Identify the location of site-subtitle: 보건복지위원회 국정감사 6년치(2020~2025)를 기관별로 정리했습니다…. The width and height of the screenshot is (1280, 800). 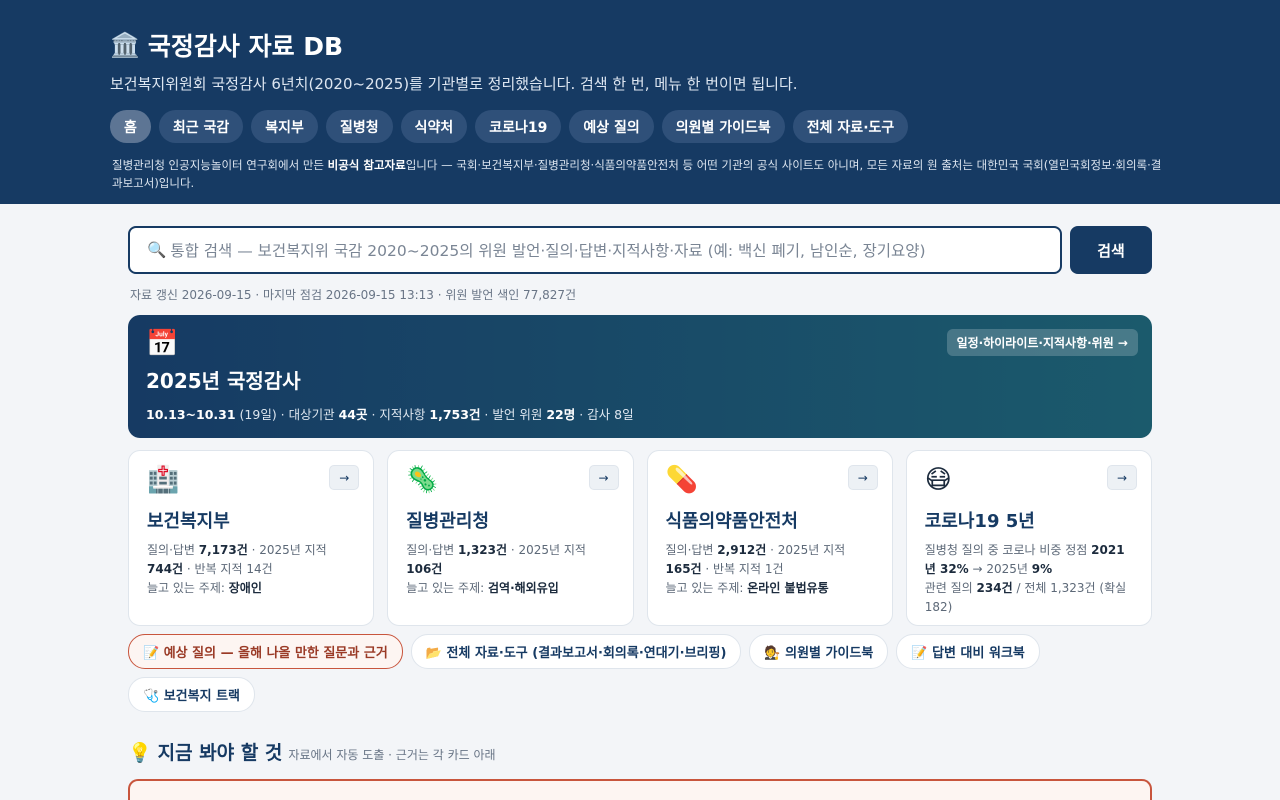
(454, 84).